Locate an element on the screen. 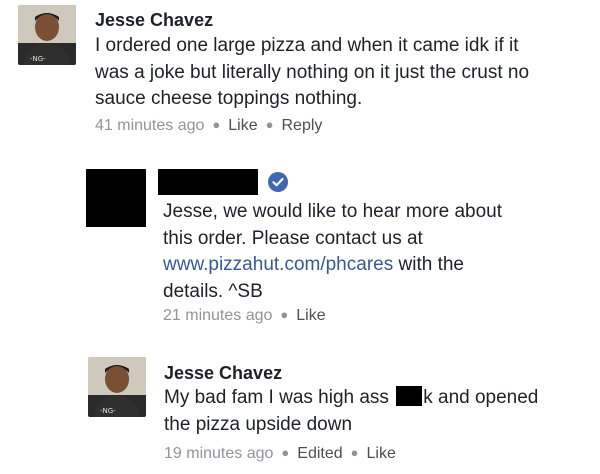 The height and width of the screenshot is (474, 600). comment-meta: 41 minutes ago ● Like ● Reply is located at coordinates (208, 126).